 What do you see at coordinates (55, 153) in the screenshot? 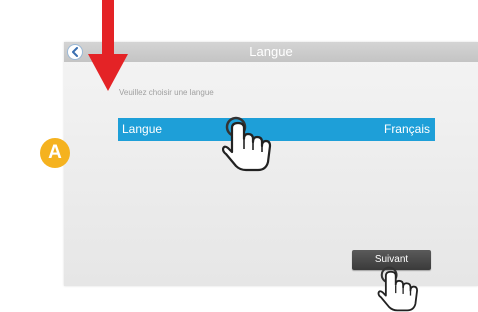
I see `step-badge: A` at bounding box center [55, 153].